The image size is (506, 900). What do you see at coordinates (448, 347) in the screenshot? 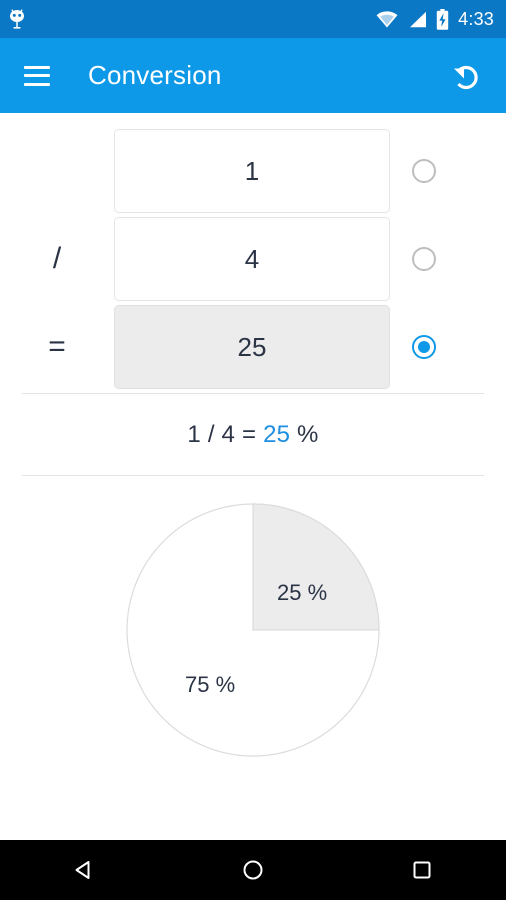
I see `radio-cell-percent` at bounding box center [448, 347].